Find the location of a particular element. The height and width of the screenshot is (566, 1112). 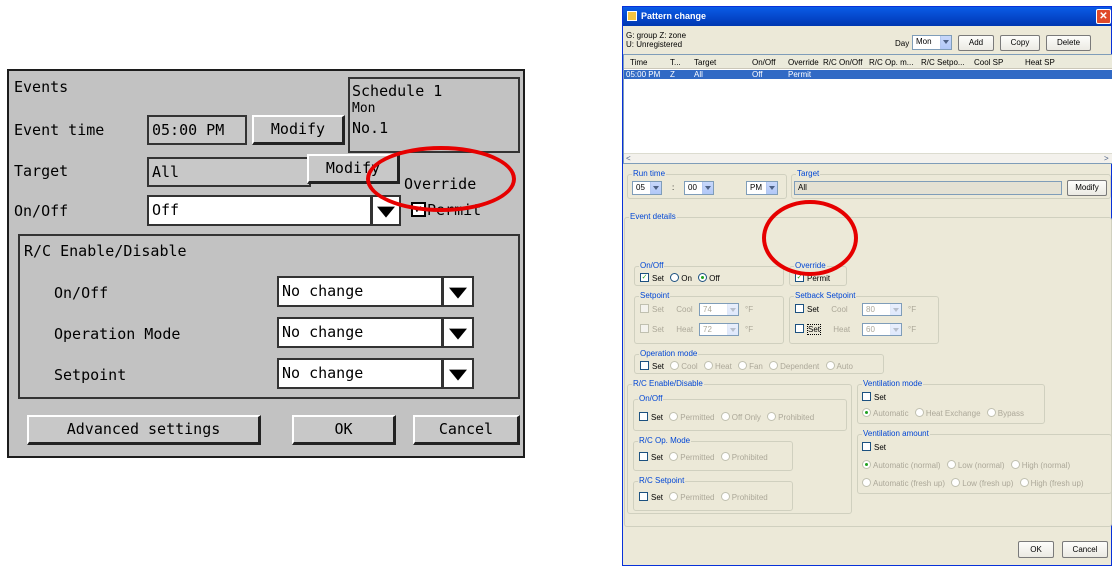

rc-onoff-permitted-radio is located at coordinates (674, 417).